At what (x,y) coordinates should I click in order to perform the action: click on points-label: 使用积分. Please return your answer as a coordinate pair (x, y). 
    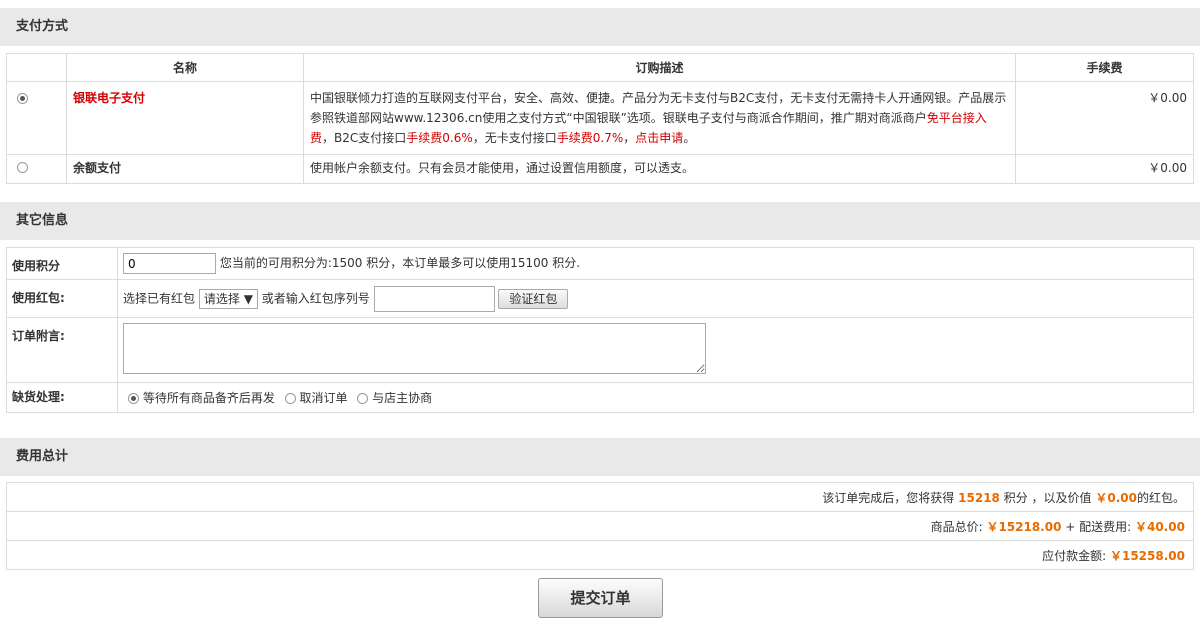
    Looking at the image, I should click on (62, 263).